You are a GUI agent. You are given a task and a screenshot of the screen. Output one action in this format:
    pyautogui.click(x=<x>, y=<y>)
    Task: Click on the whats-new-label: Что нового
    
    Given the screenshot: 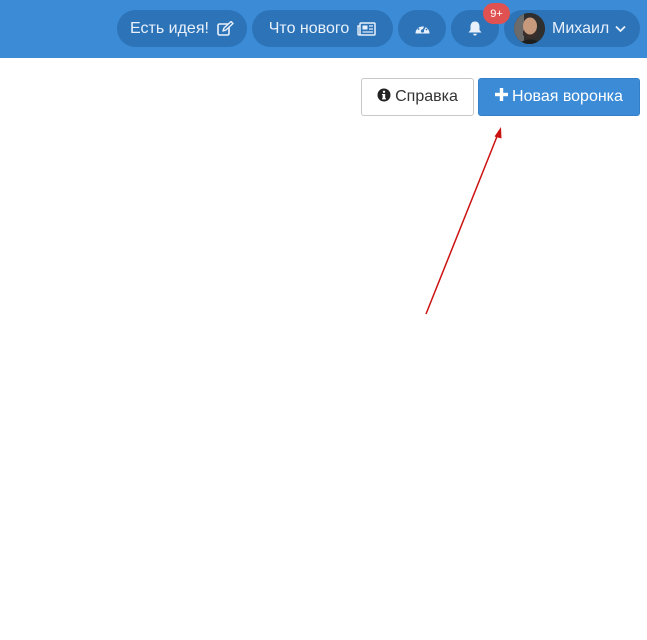 What is the action you would take?
    pyautogui.click(x=309, y=28)
    